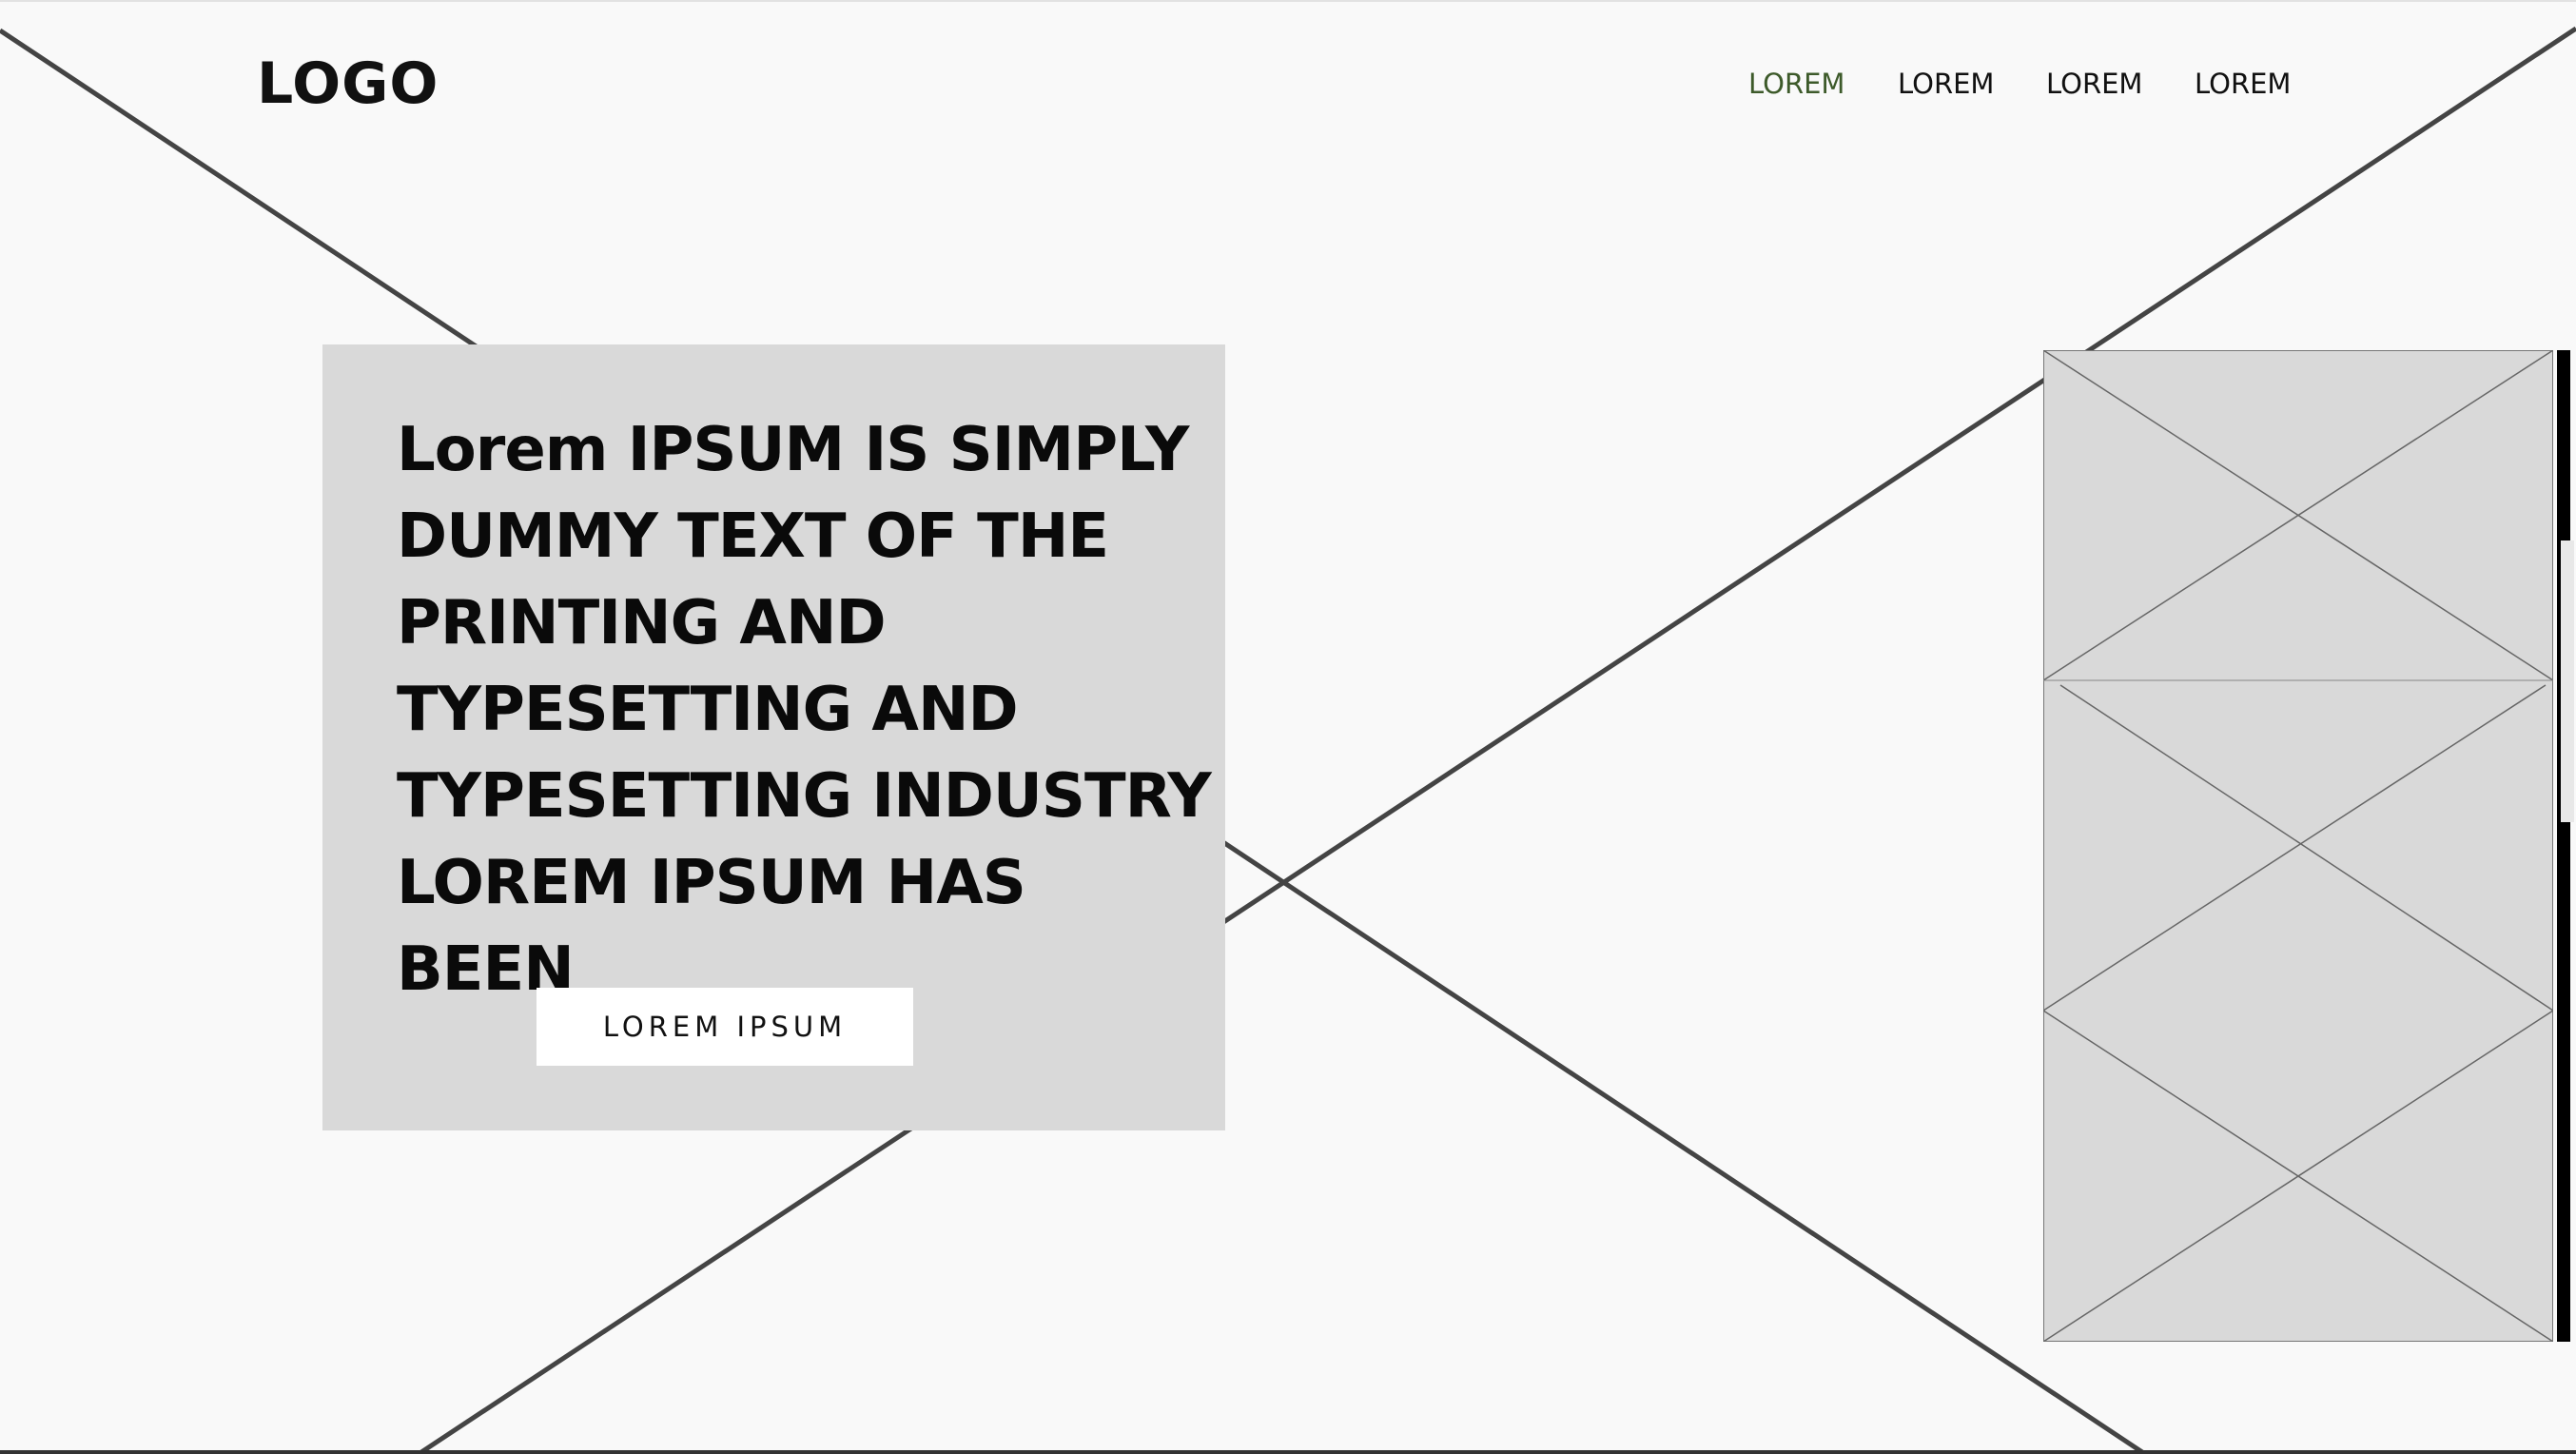 The width and height of the screenshot is (2576, 1454). What do you see at coordinates (1972, 84) in the screenshot?
I see `nav-item-2: LOREM` at bounding box center [1972, 84].